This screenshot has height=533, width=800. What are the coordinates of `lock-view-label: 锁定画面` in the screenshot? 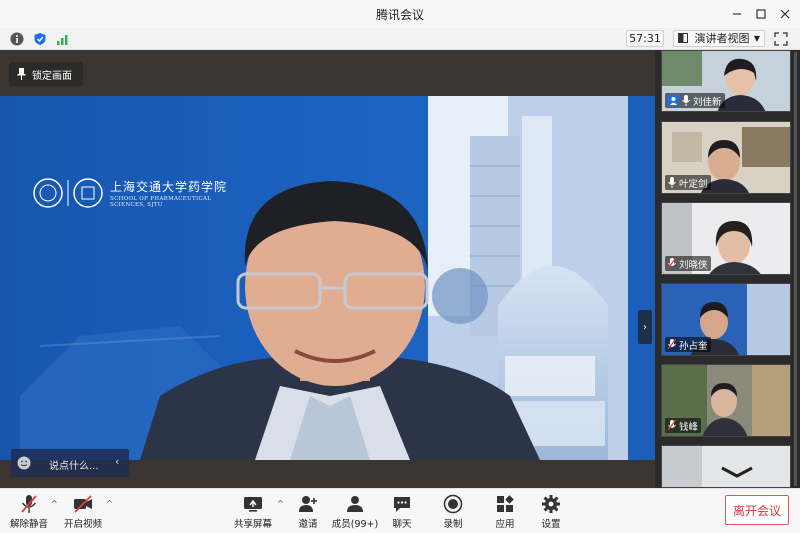 It's located at (52, 76).